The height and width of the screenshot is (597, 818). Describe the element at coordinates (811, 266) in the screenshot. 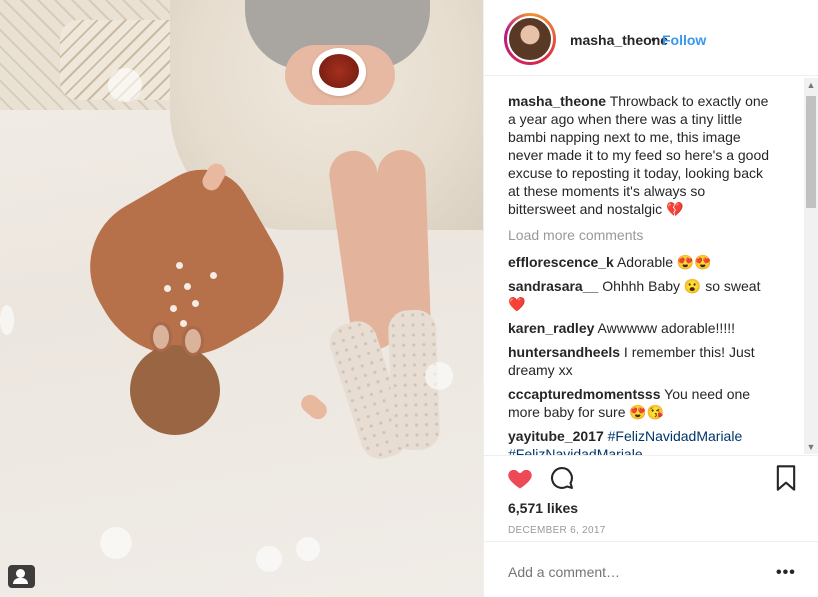

I see `comments-scrollbar: ▲ ▼` at that location.